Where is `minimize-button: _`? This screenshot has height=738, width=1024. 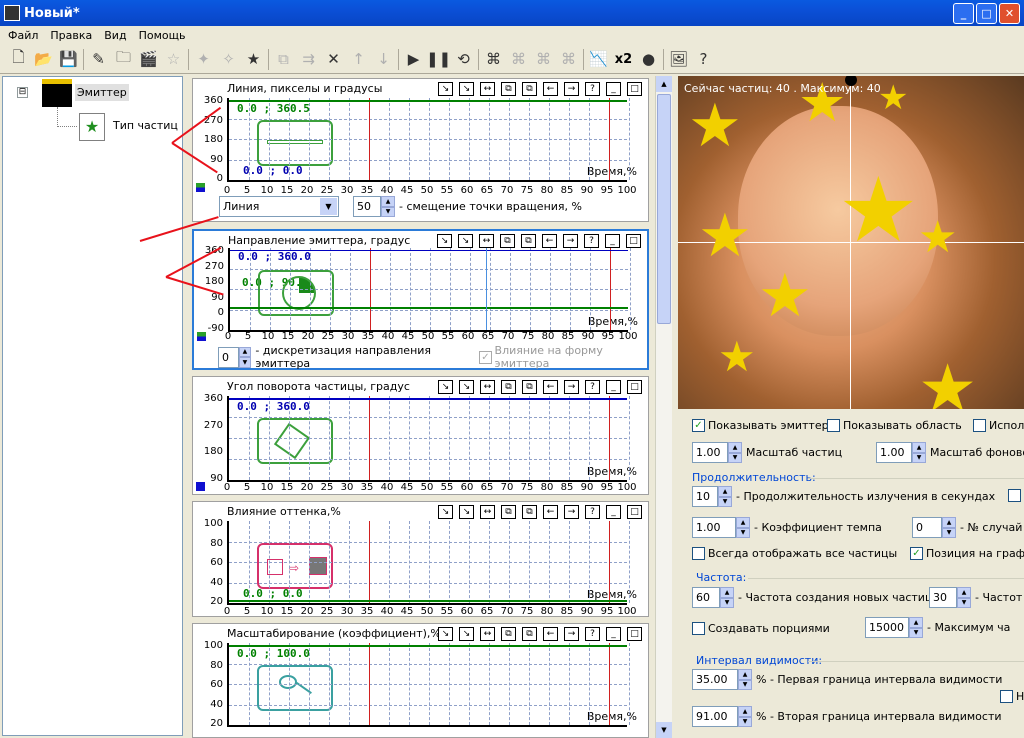
minimize-button: _ is located at coordinates (963, 13).